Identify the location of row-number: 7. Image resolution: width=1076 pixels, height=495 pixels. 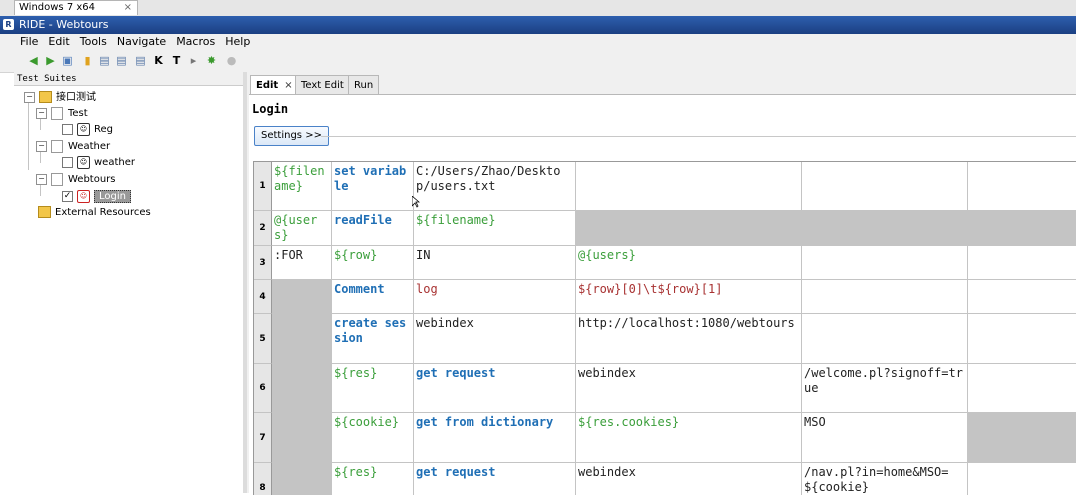
(263, 438).